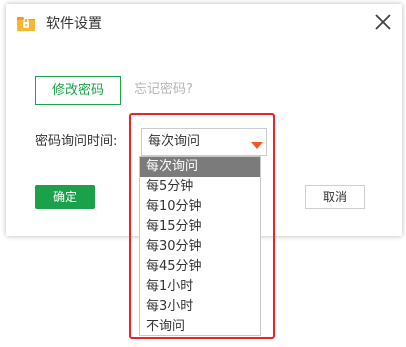  I want to click on change-password-button: 修改密码, so click(78, 90).